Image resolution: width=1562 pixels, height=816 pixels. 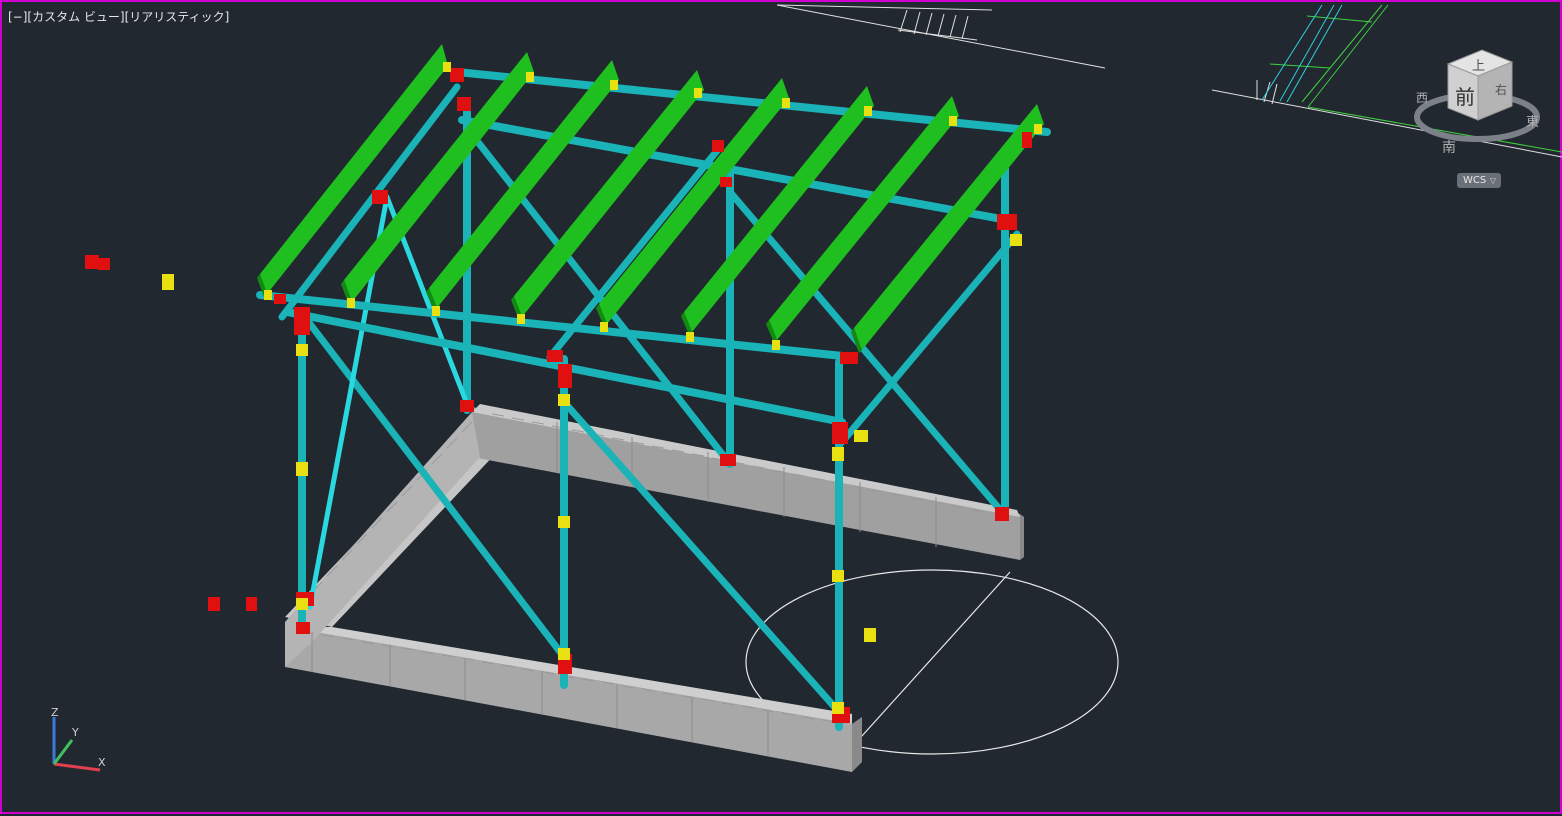 I want to click on compass-east-label: 東, so click(x=1532, y=122).